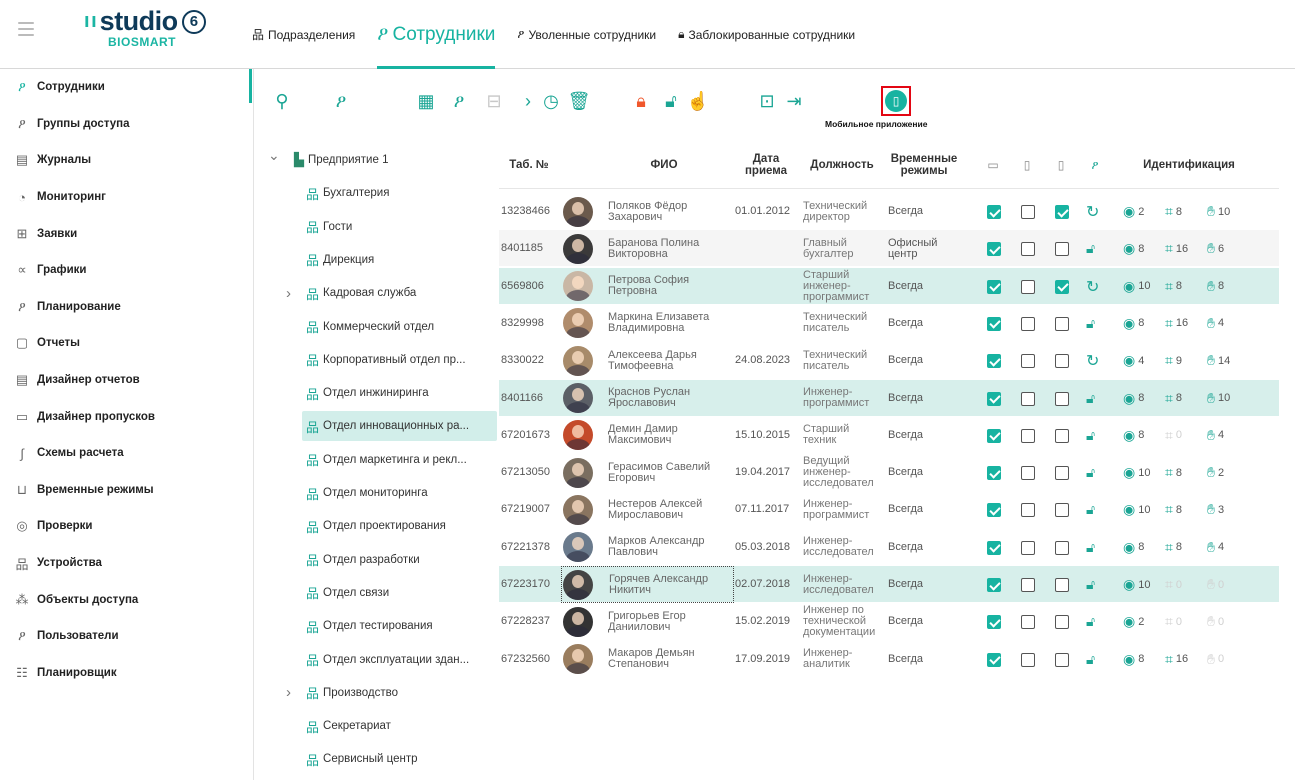  Describe the element at coordinates (766, 164) in the screenshot. I see `header-date: Дата приема` at that location.